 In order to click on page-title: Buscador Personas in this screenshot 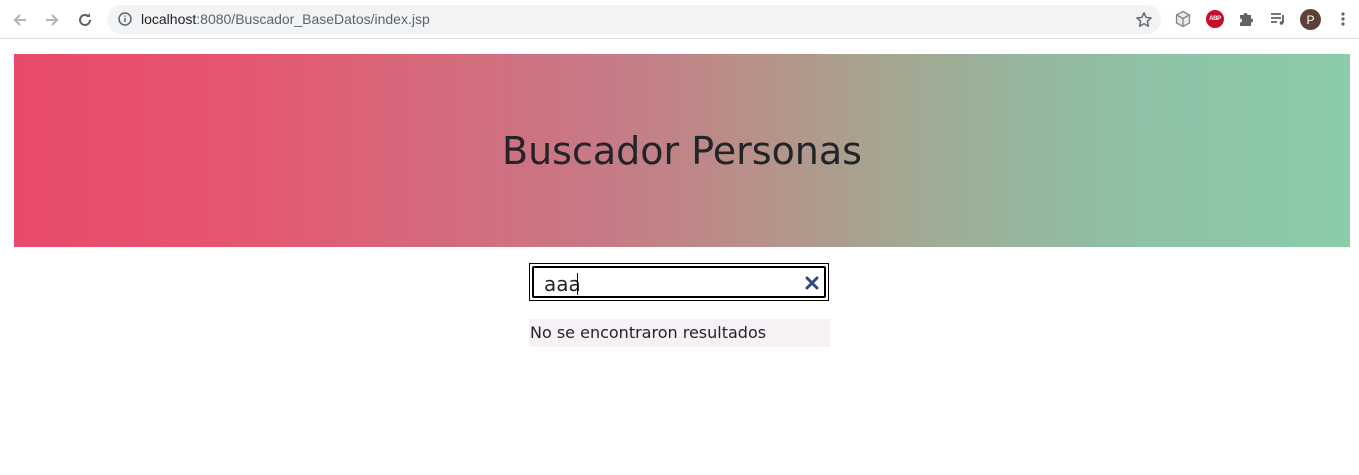, I will do `click(682, 150)`.